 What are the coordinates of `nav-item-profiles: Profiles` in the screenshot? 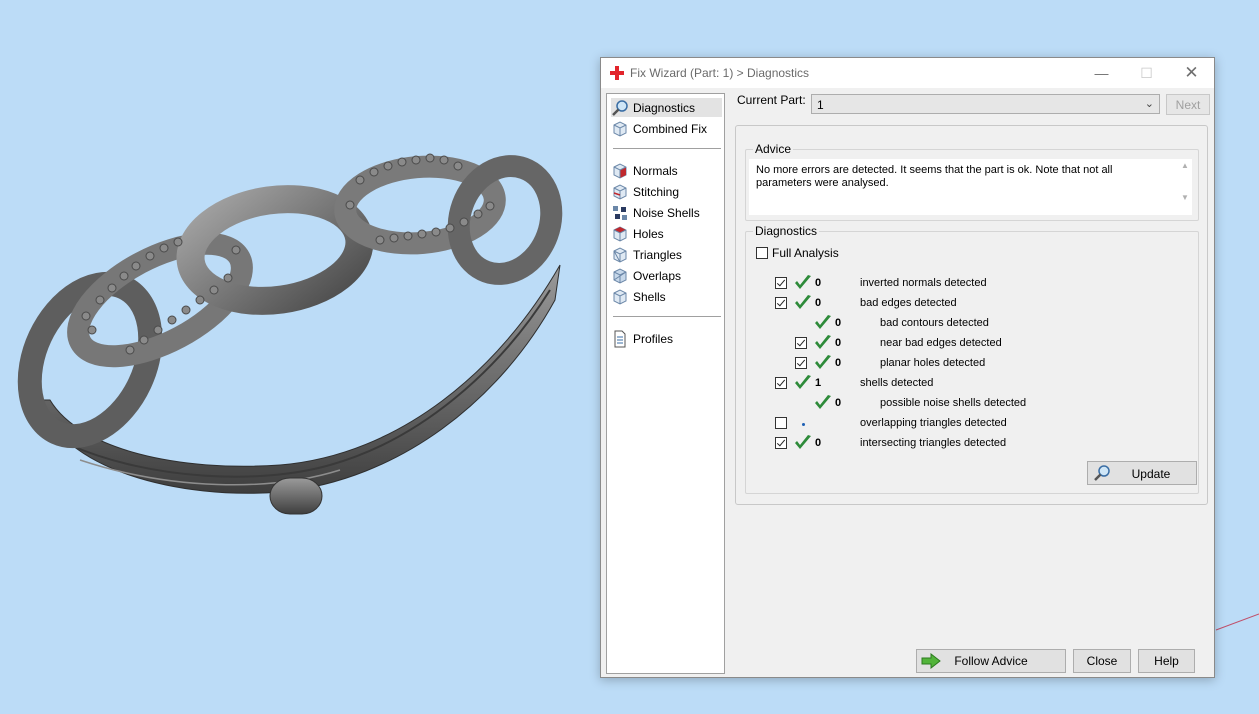 It's located at (666, 338).